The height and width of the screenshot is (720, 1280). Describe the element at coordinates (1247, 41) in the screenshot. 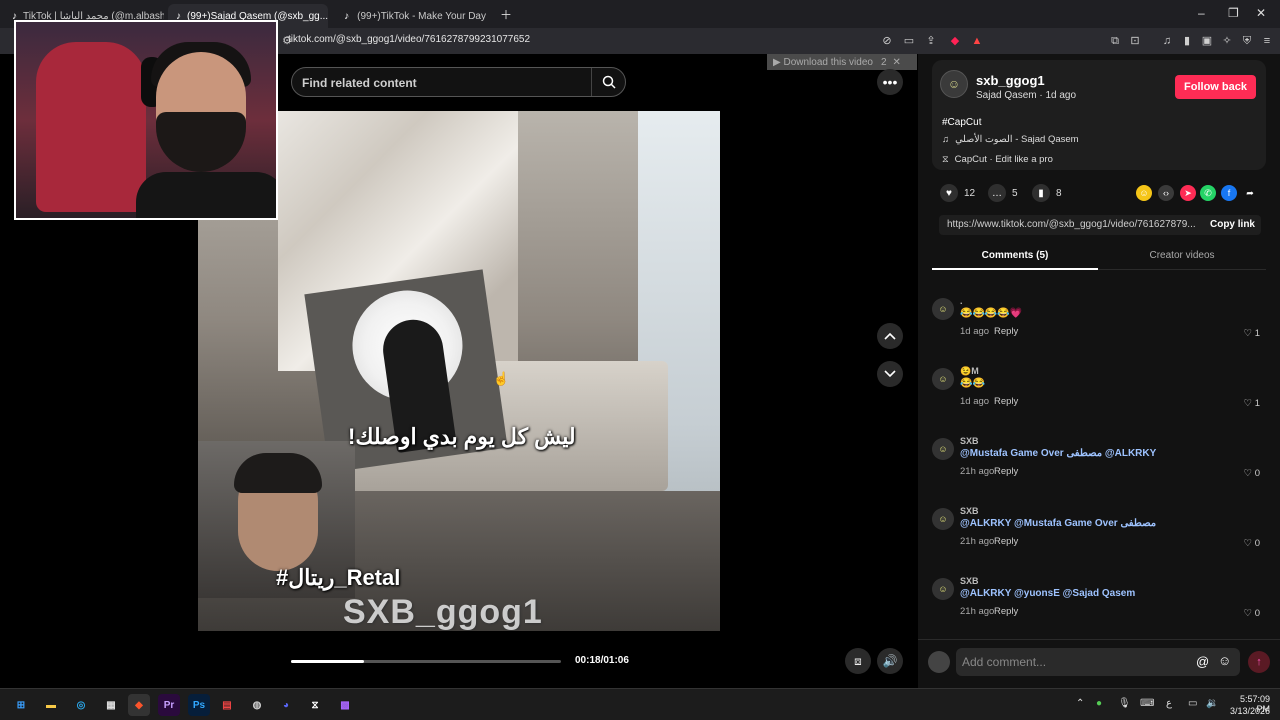

I see `vpn-icon: ⛨` at that location.